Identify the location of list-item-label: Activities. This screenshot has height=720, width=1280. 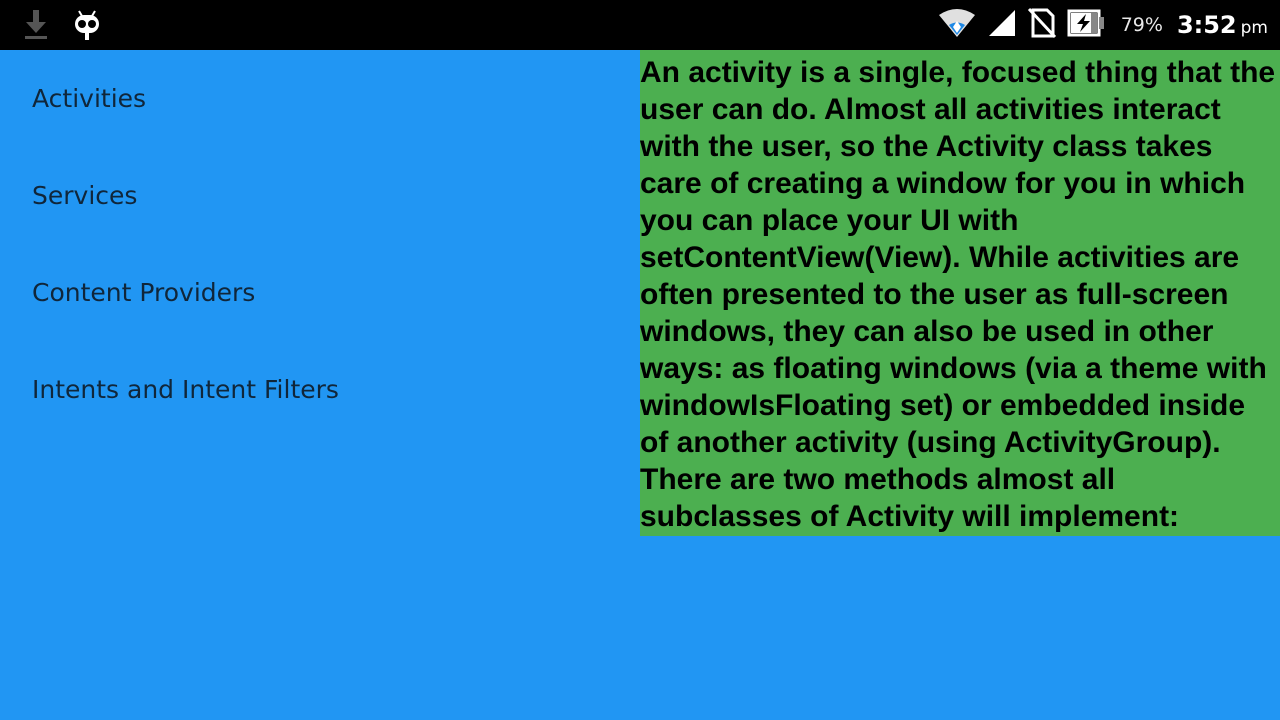
(89, 98).